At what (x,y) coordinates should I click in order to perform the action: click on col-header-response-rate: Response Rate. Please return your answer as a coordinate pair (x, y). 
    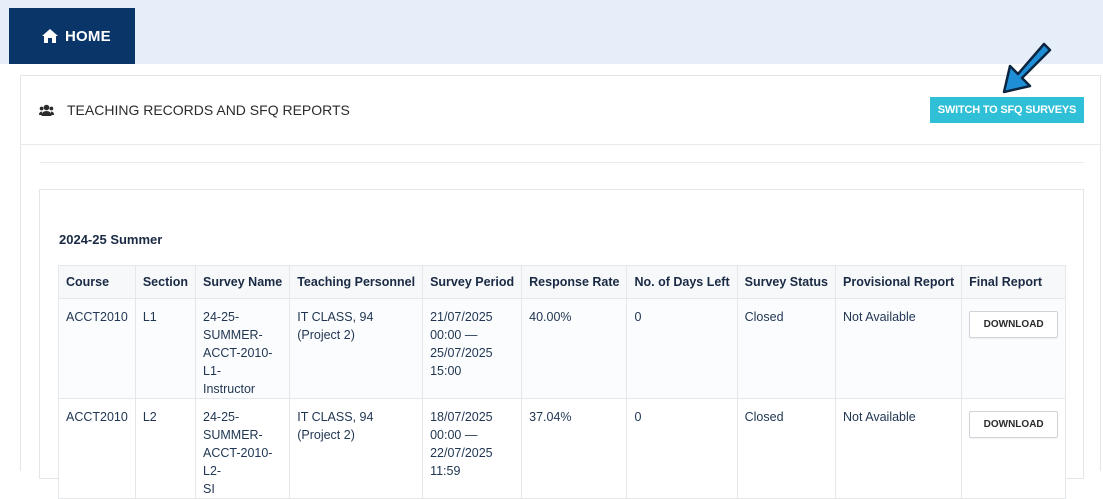
    Looking at the image, I should click on (574, 282).